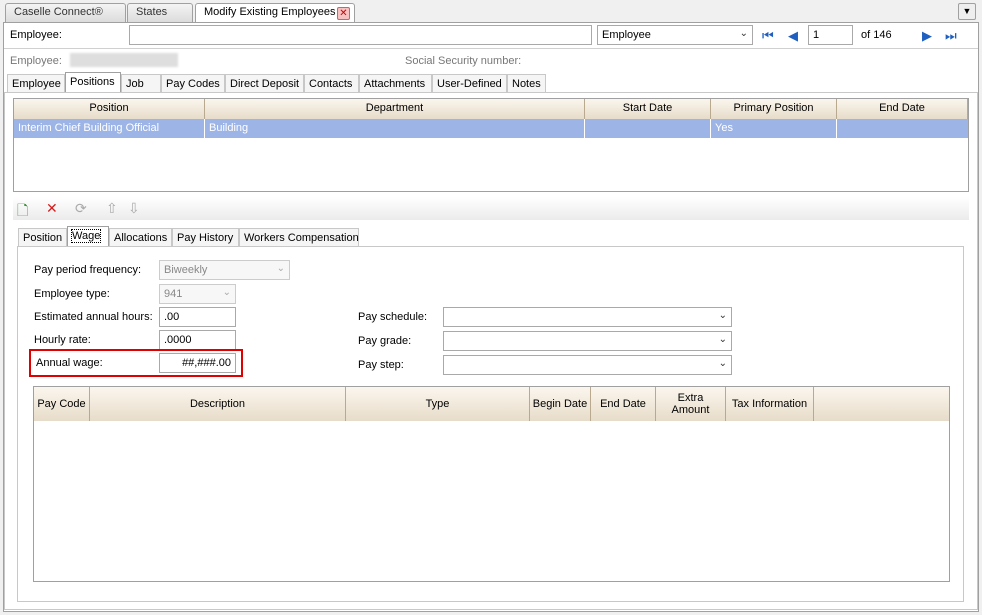 The height and width of the screenshot is (615, 982). What do you see at coordinates (193, 83) in the screenshot?
I see `tab-pay-codes: Pay Codes` at bounding box center [193, 83].